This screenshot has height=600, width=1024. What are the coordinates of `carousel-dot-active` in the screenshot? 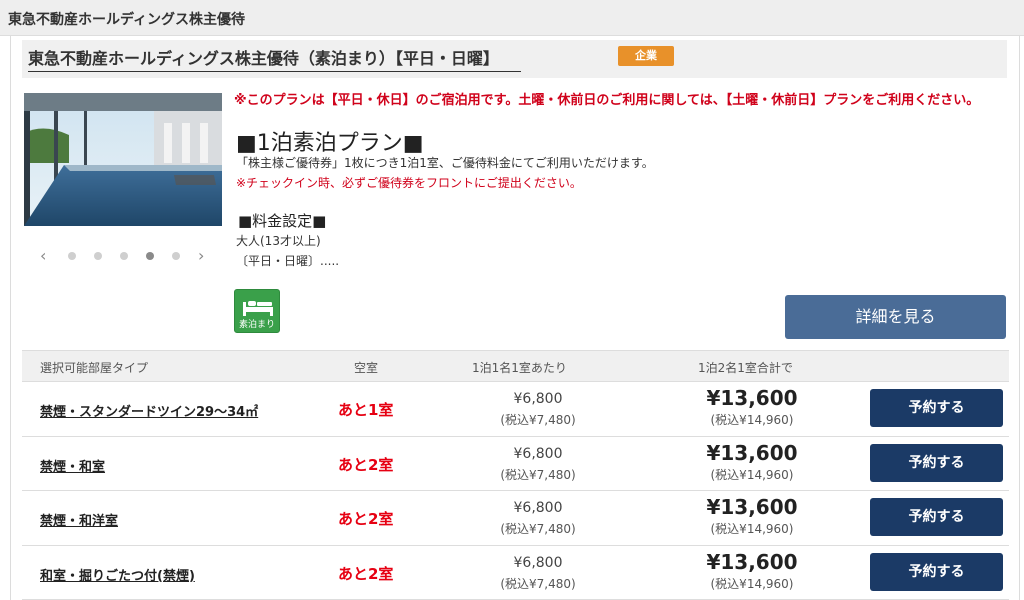 It's located at (150, 256).